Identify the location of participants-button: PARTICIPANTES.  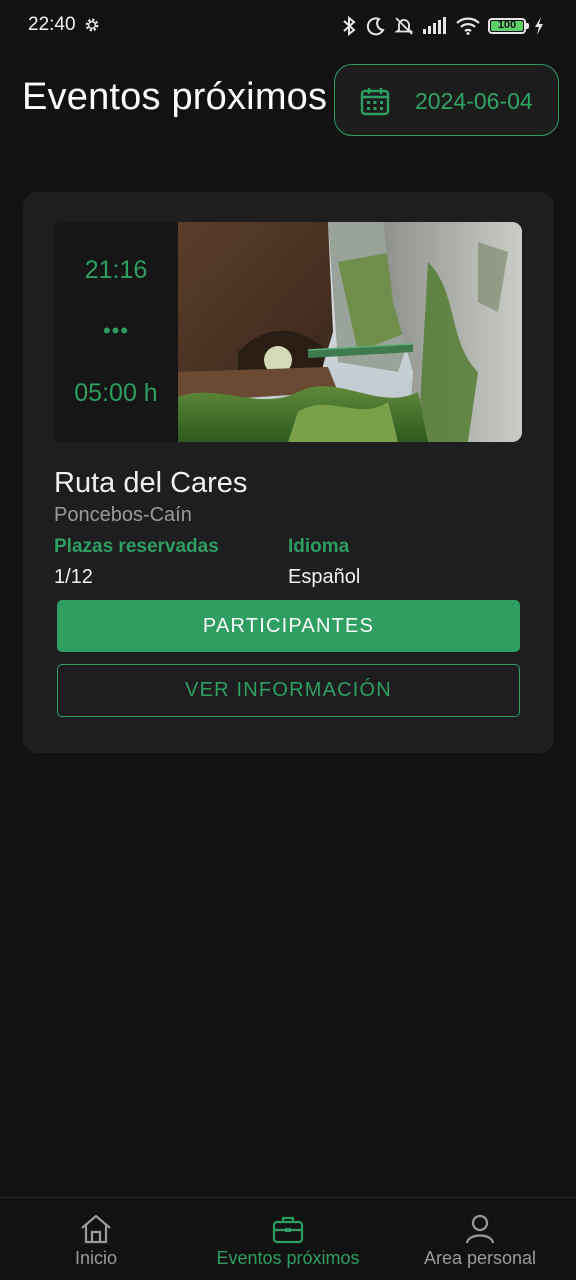
(288, 626).